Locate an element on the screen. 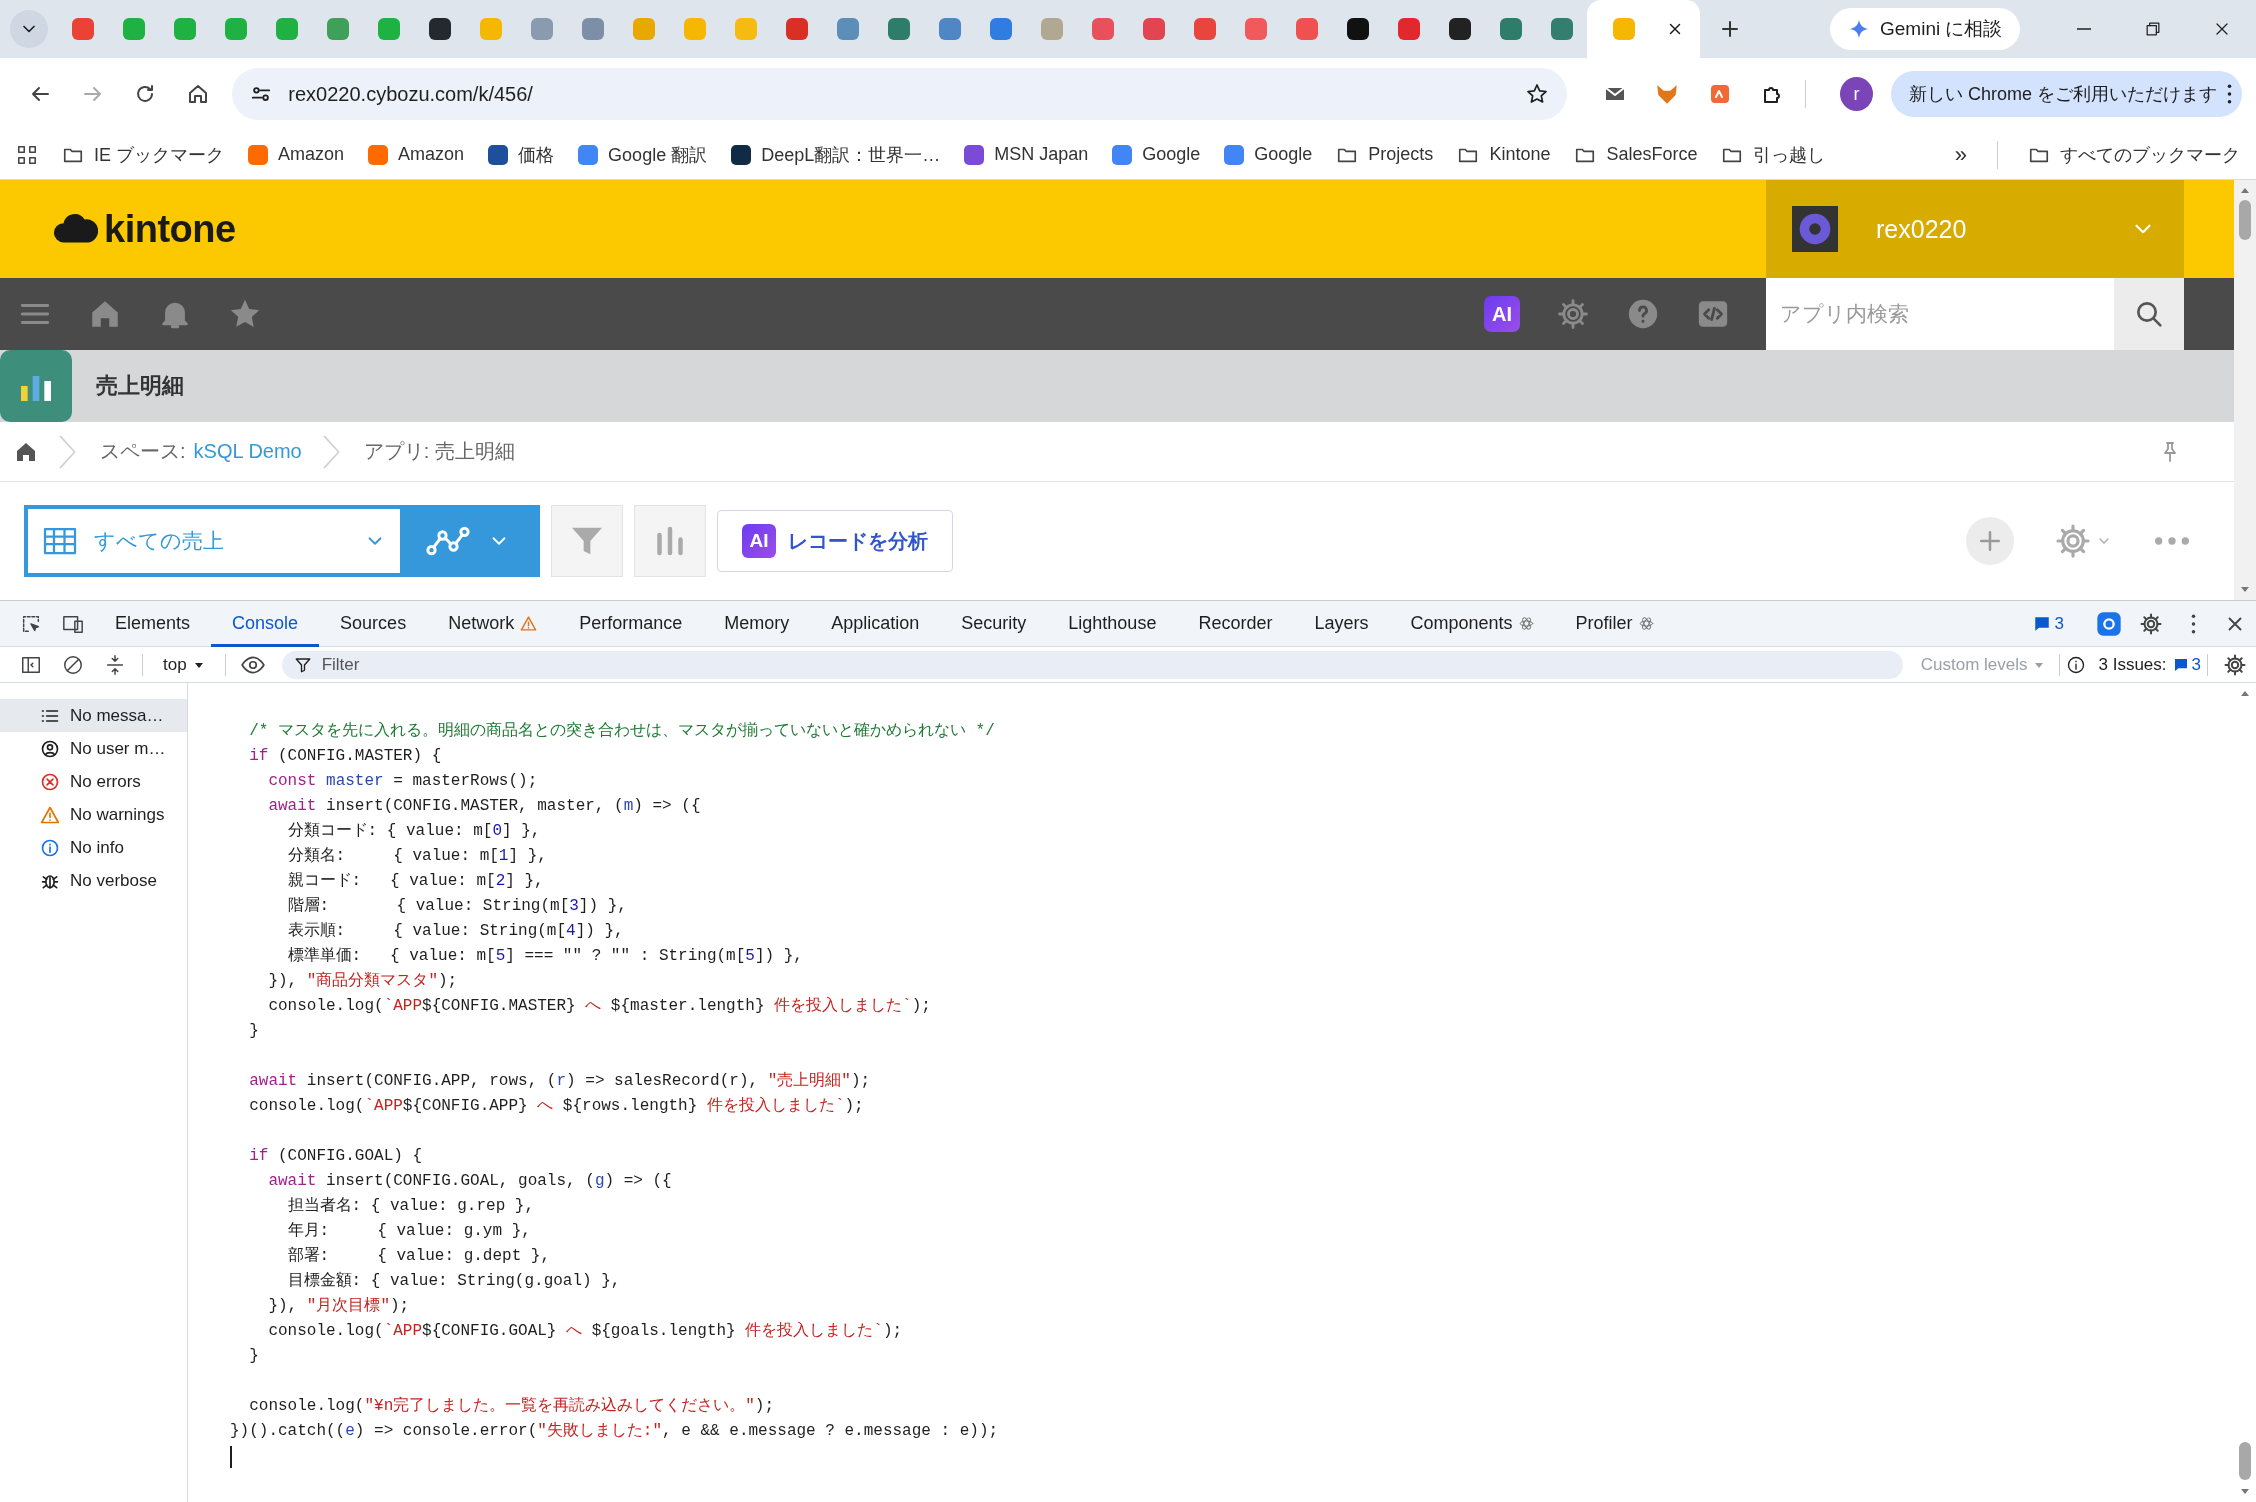 The height and width of the screenshot is (1502, 2256). messages-badge: 3 is located at coordinates (2048, 623).